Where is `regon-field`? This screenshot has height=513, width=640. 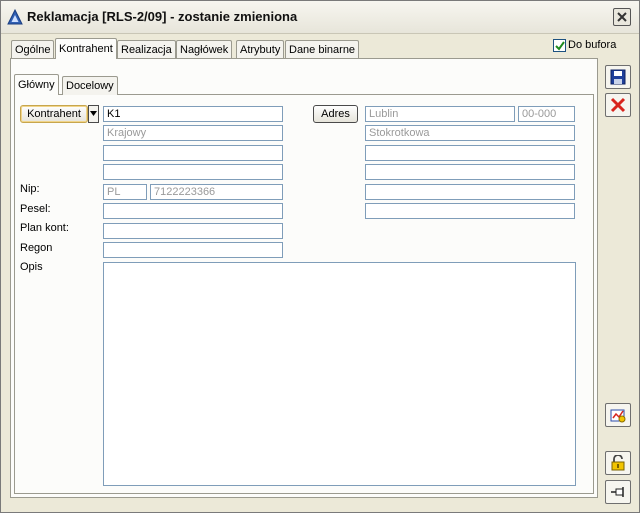
regon-field is located at coordinates (193, 250).